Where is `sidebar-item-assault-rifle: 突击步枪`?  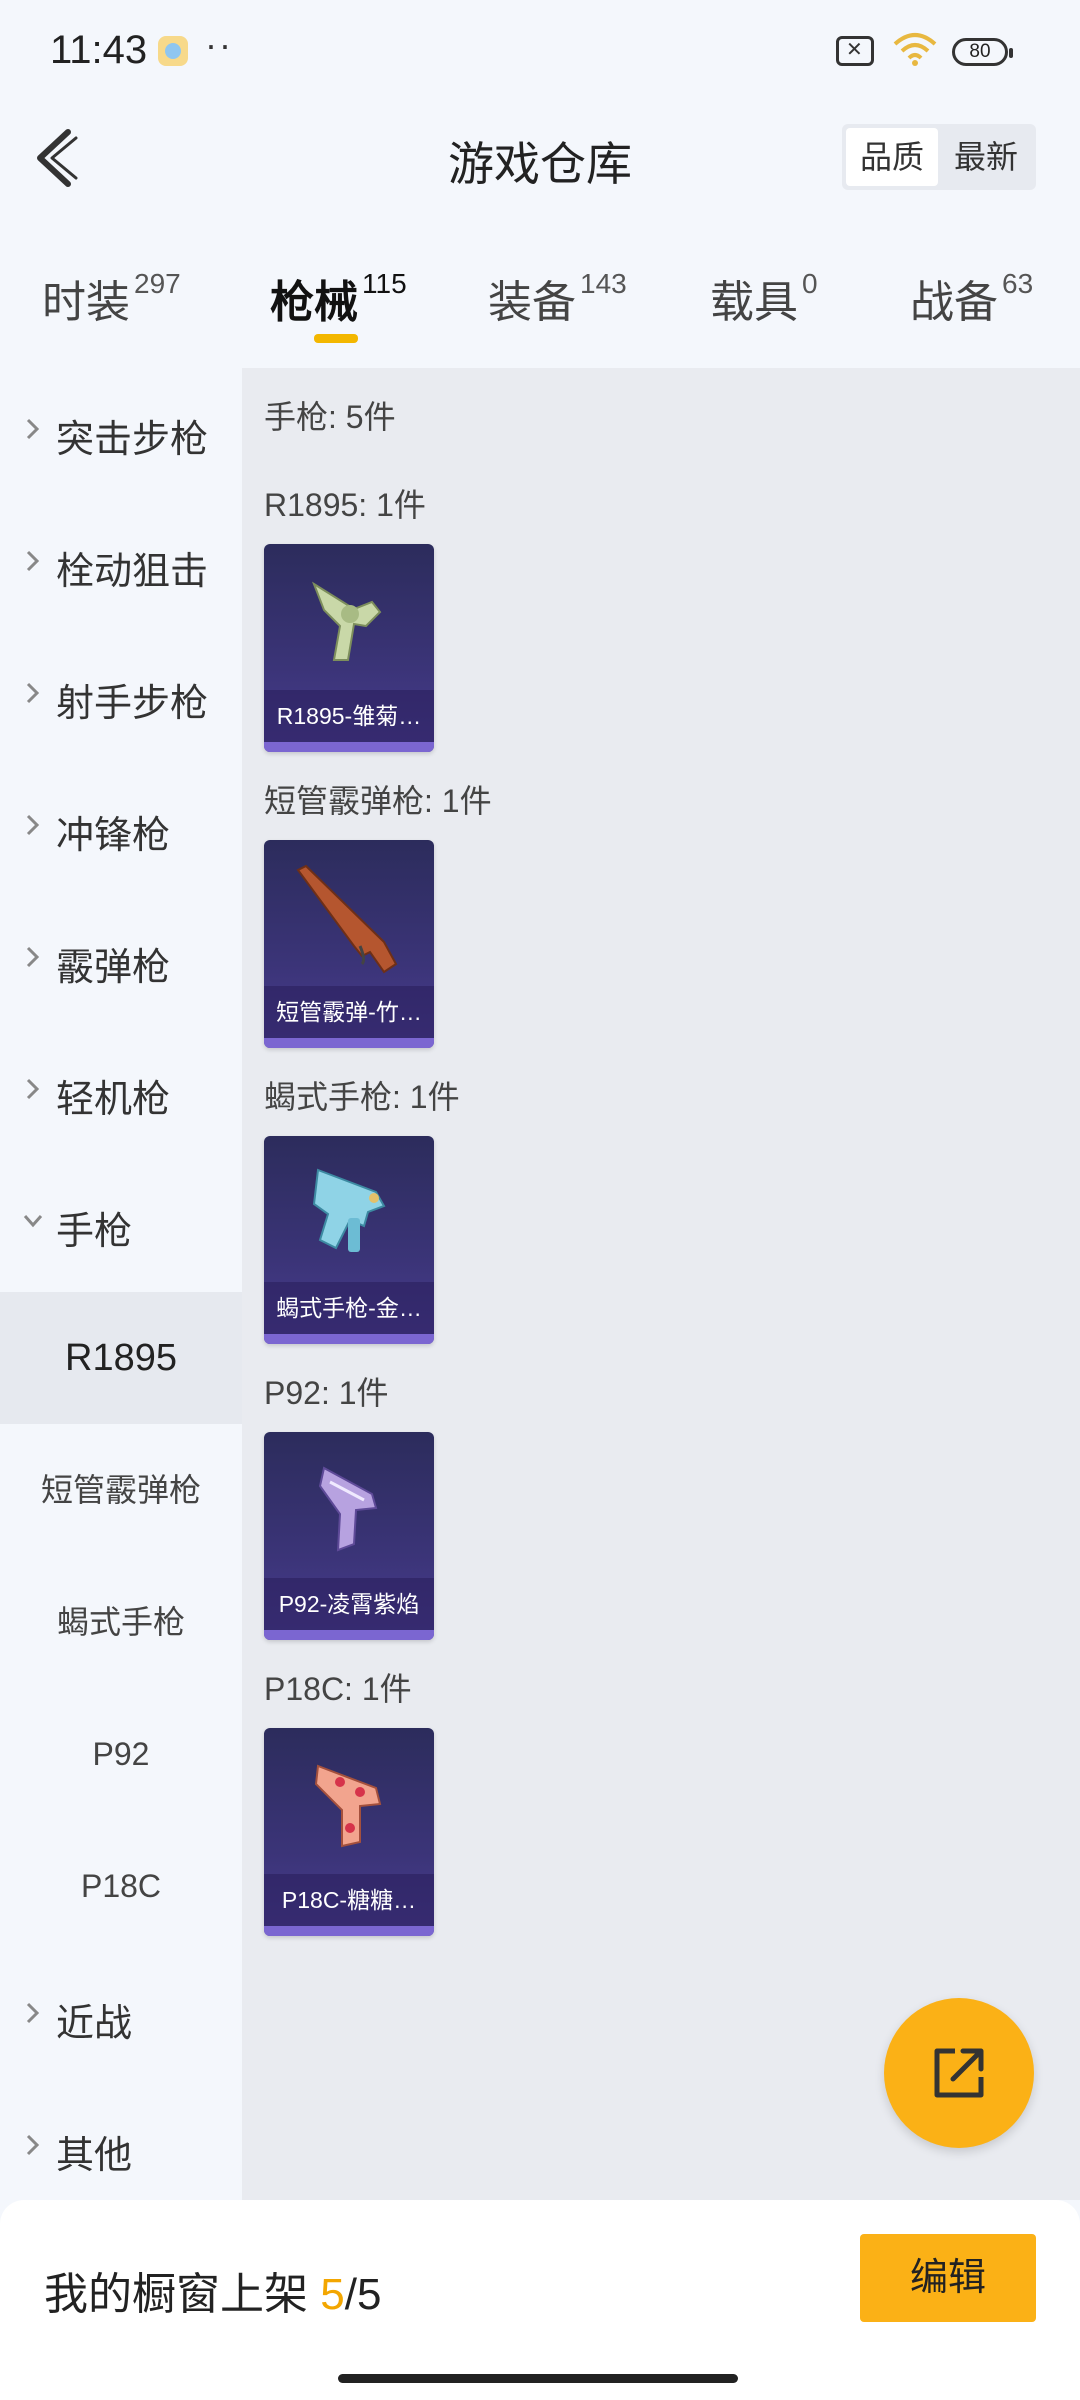
sidebar-item-assault-rifle: 突击步枪 is located at coordinates (121, 434).